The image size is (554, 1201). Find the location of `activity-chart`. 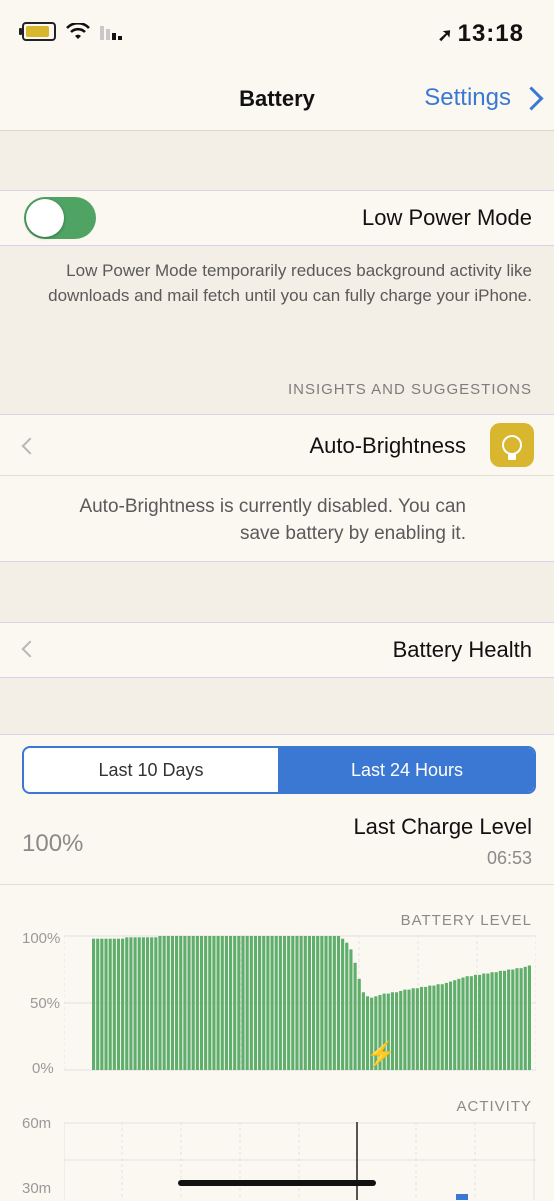

activity-chart is located at coordinates (300, 1161).